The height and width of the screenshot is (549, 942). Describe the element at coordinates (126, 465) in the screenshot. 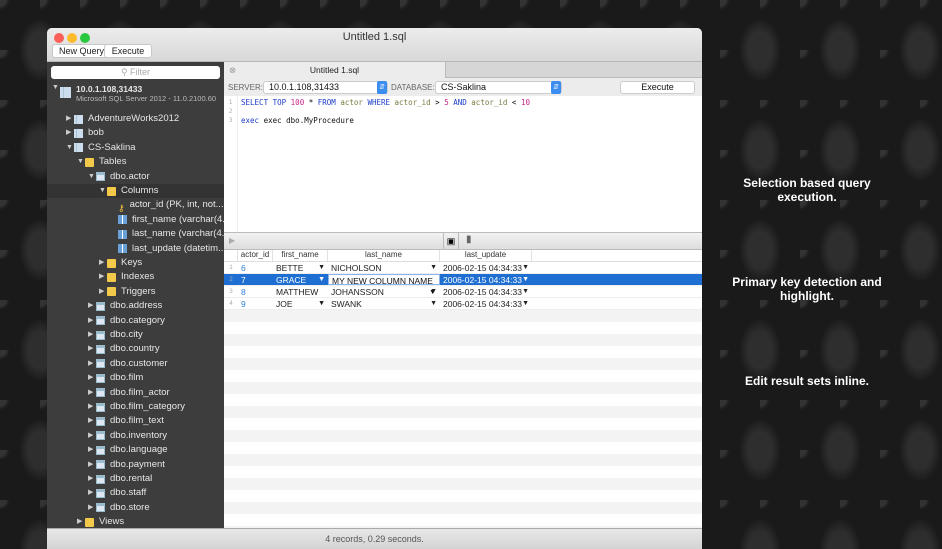

I see `tree-item: ▶ dbo.payment` at that location.